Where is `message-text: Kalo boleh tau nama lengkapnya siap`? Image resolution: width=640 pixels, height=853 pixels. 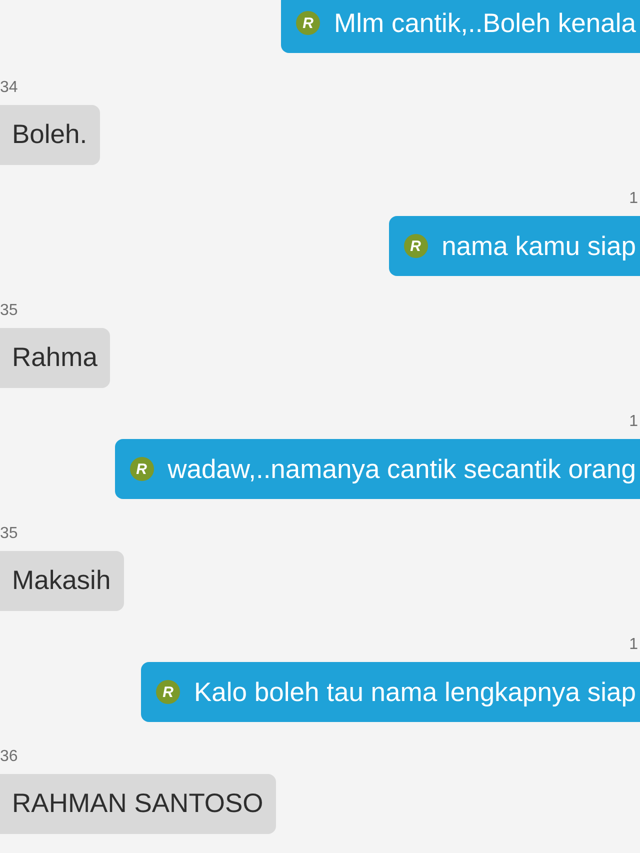
message-text: Kalo boleh tau nama lengkapnya siap is located at coordinates (415, 692).